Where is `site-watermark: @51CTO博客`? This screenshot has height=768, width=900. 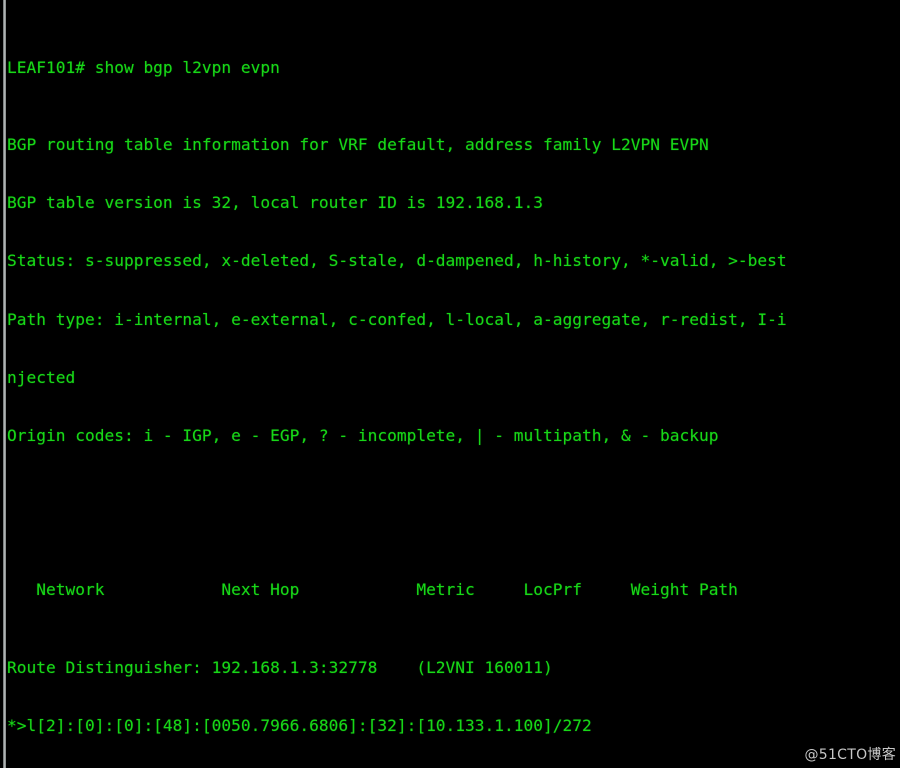
site-watermark: @51CTO博客 is located at coordinates (850, 755).